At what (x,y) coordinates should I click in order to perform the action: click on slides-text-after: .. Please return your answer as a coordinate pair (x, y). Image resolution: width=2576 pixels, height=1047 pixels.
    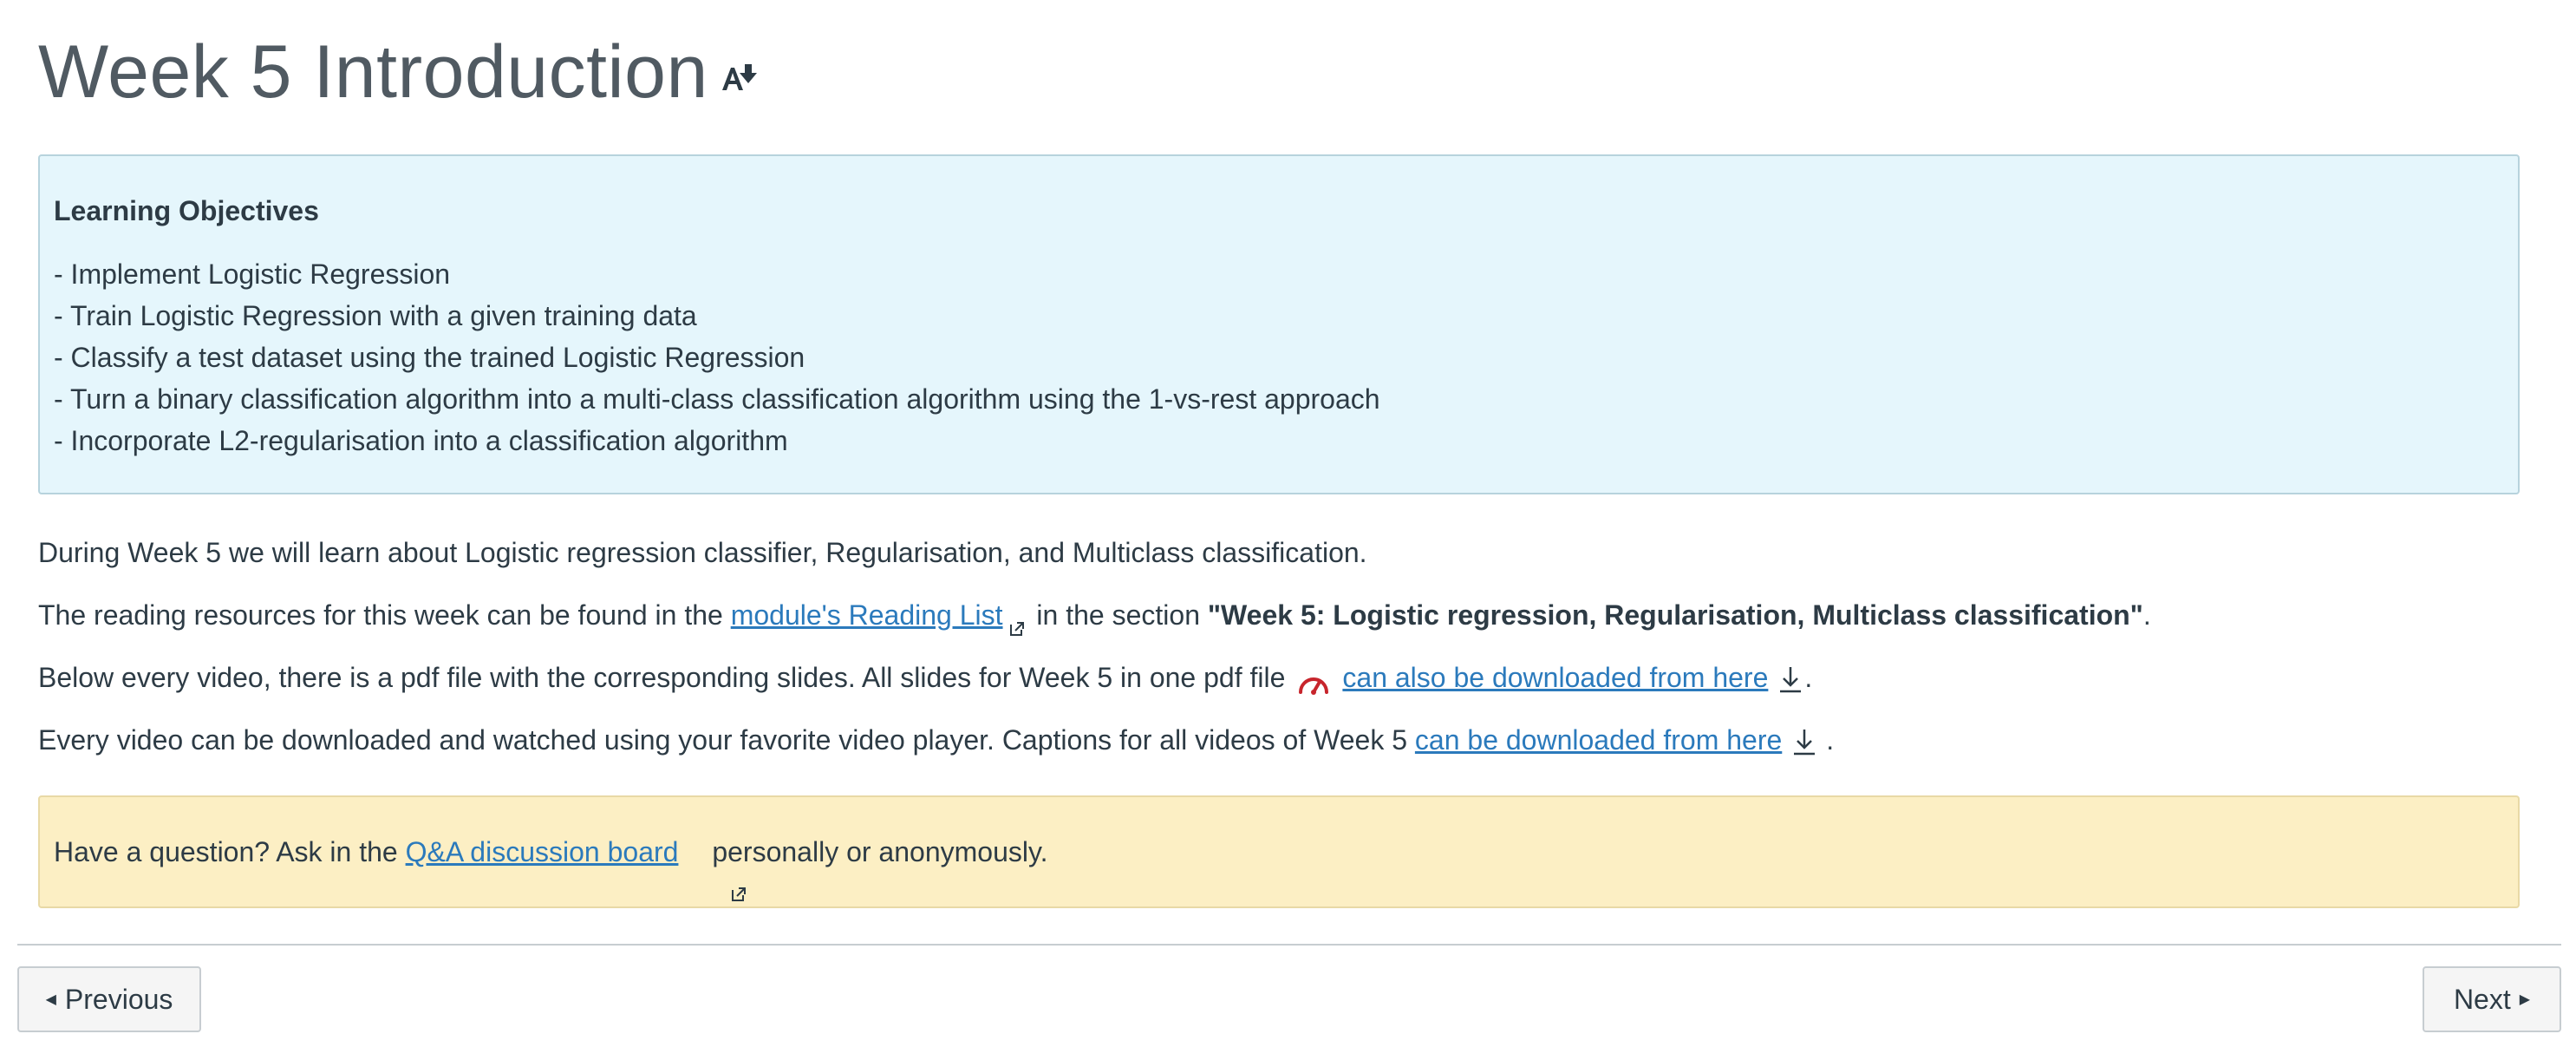
    Looking at the image, I should click on (1808, 678).